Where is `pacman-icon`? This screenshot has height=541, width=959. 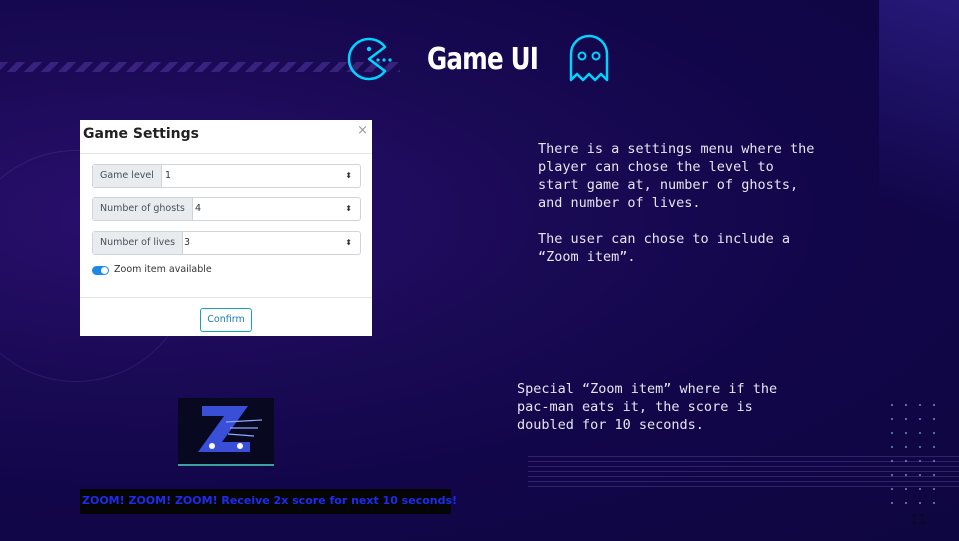 pacman-icon is located at coordinates (369, 59).